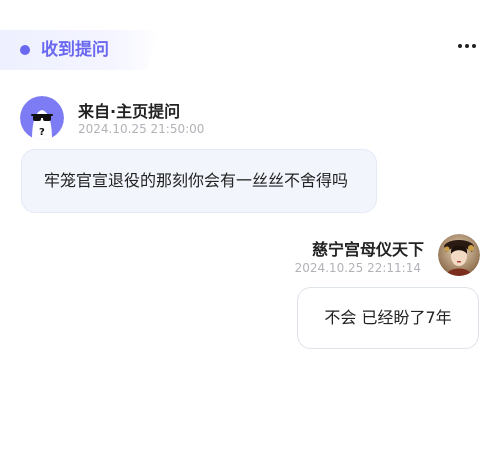 This screenshot has width=500, height=450. What do you see at coordinates (25, 50) in the screenshot?
I see `tag-dot-icon` at bounding box center [25, 50].